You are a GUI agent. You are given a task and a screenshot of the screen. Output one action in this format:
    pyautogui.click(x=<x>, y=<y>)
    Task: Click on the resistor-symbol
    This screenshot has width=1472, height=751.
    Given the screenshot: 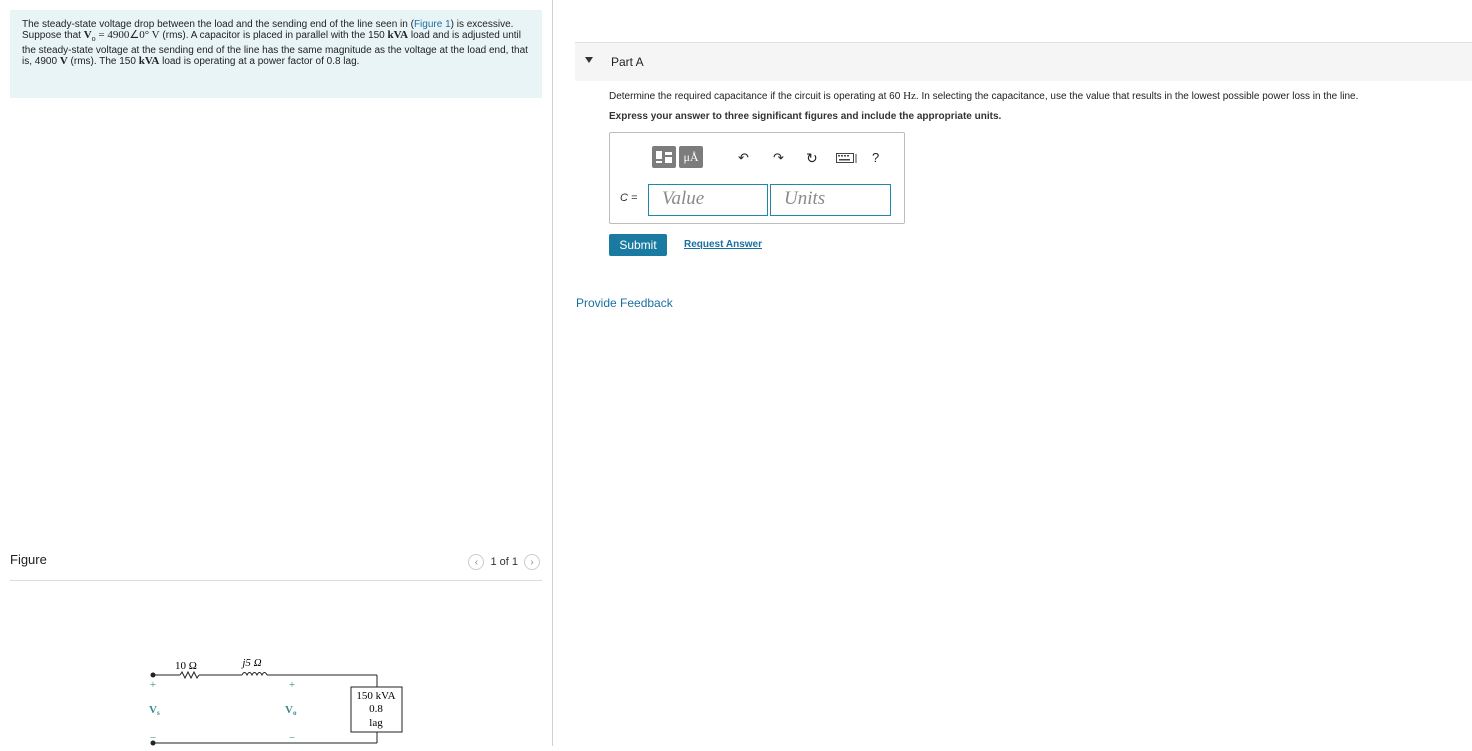 What is the action you would take?
    pyautogui.click(x=189, y=675)
    